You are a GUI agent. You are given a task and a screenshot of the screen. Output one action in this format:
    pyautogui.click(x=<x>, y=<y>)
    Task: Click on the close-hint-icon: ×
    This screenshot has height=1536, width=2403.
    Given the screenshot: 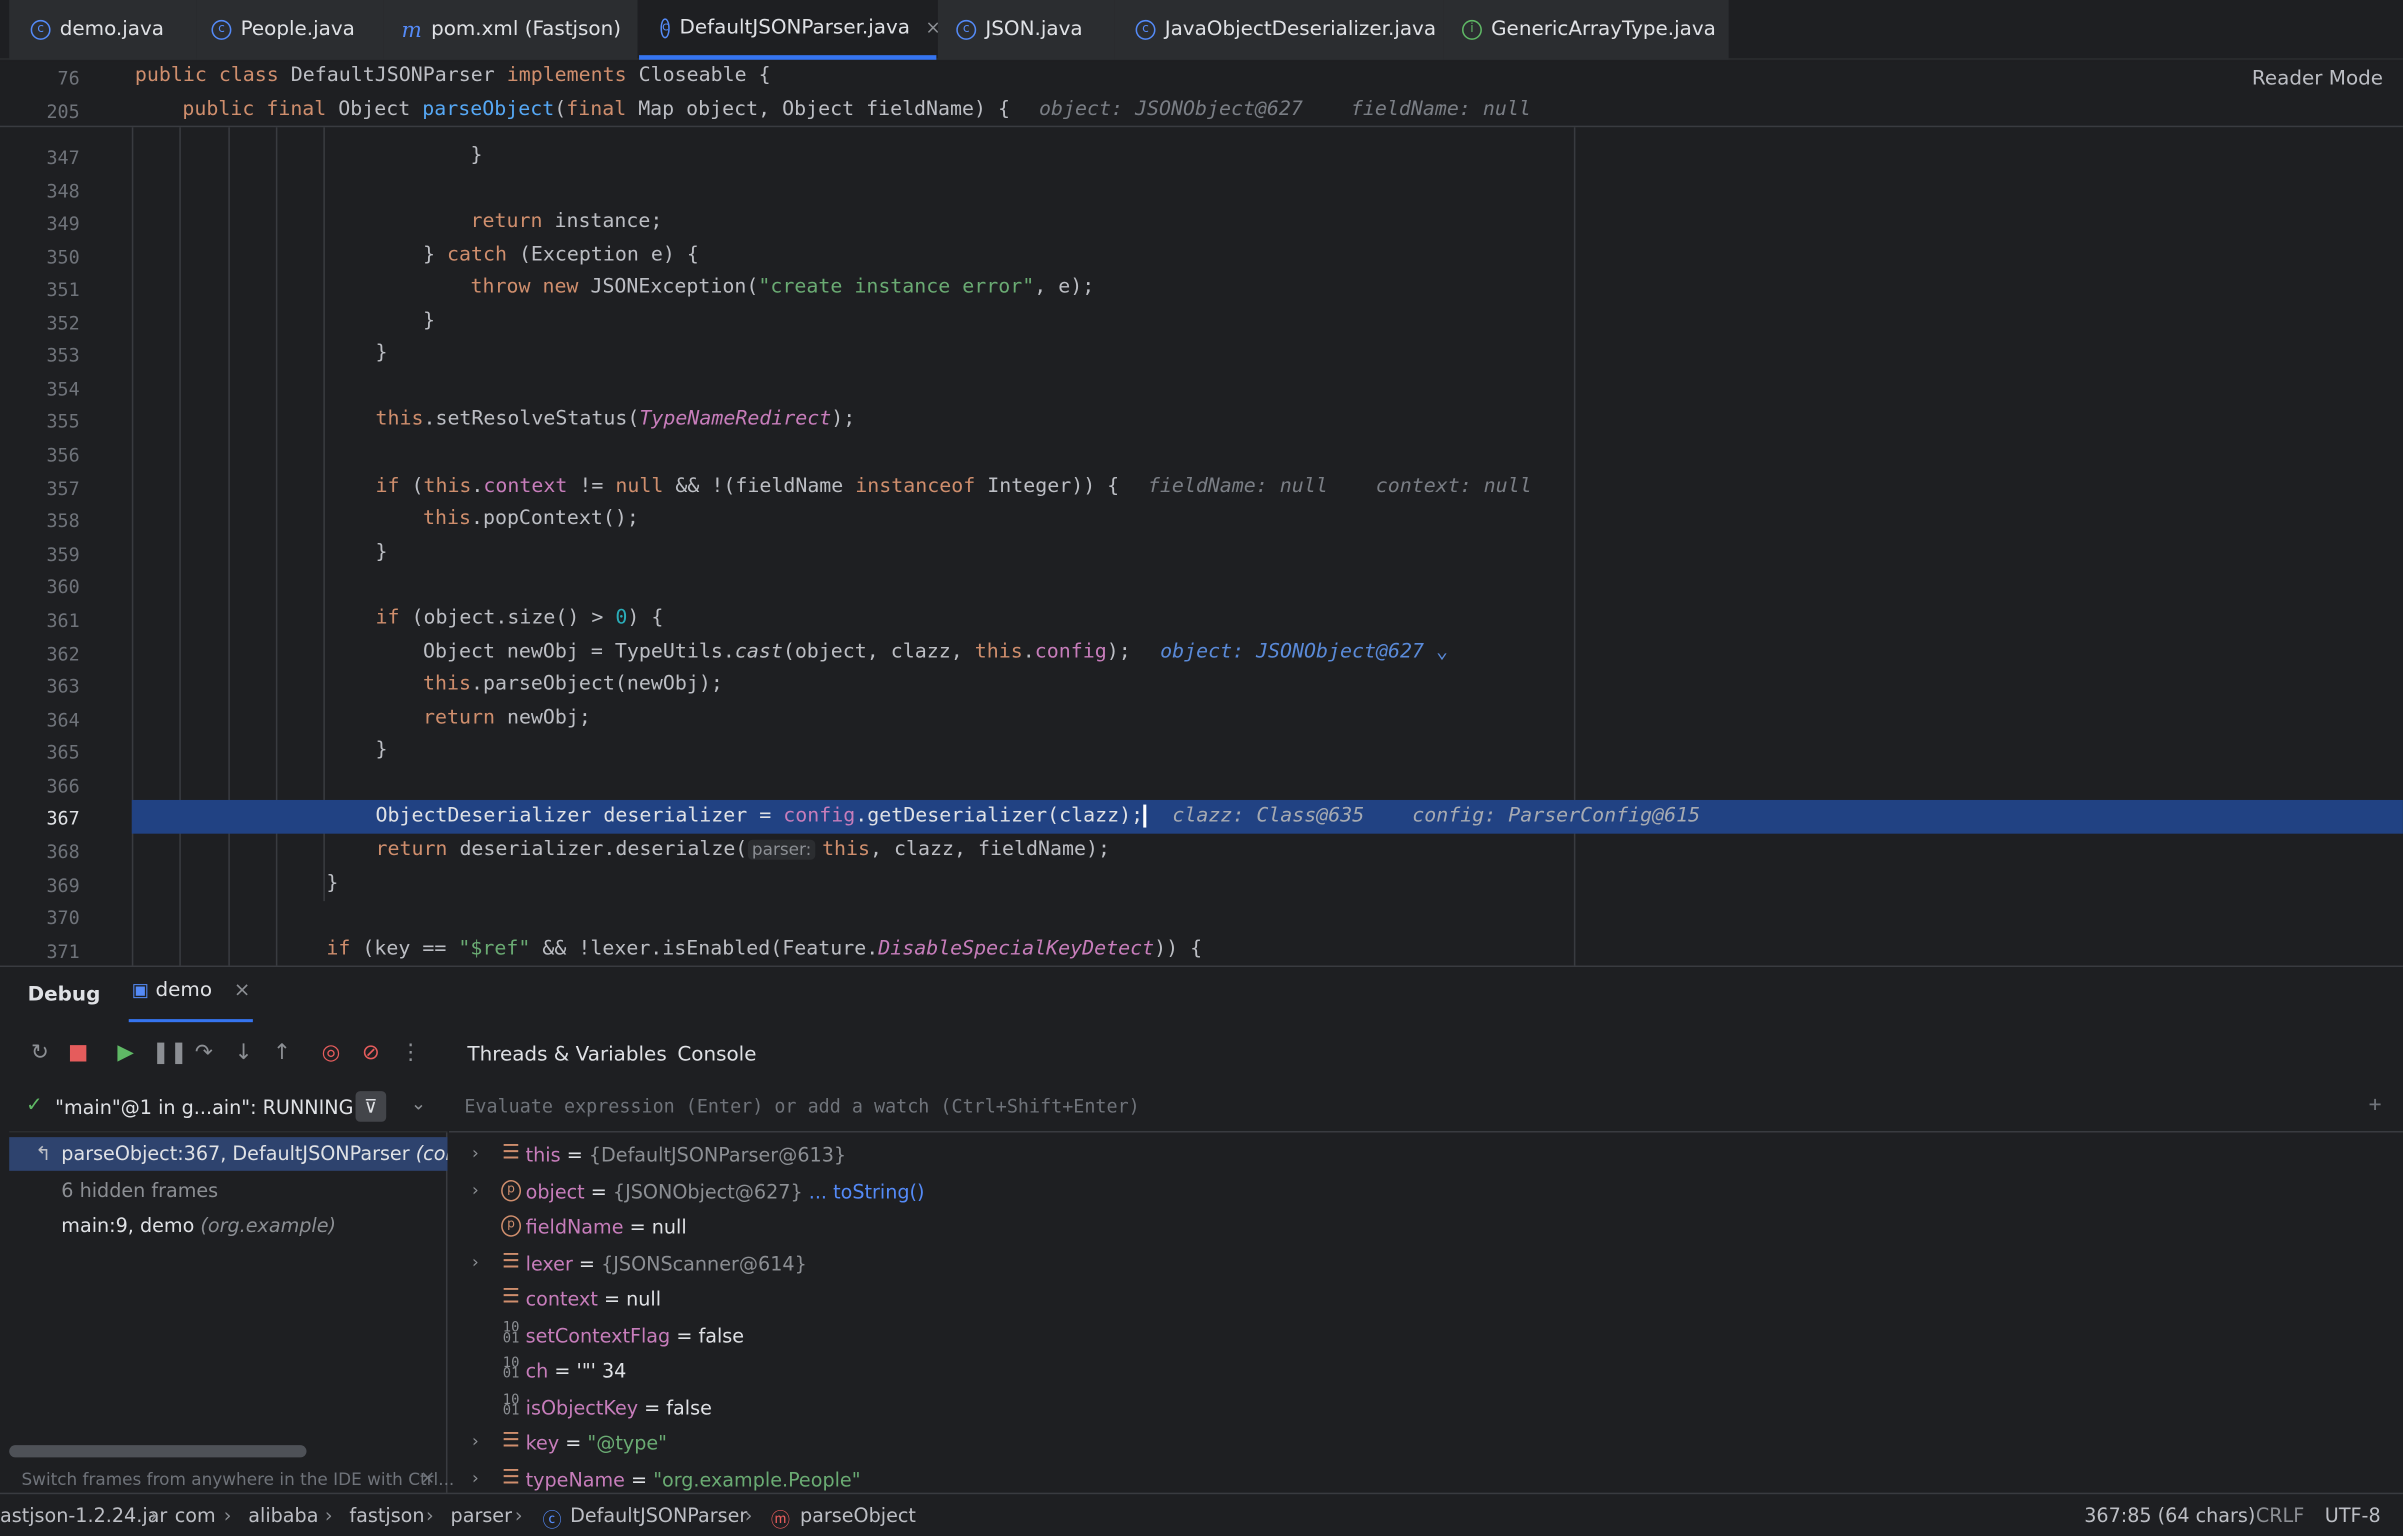 What is the action you would take?
    pyautogui.click(x=427, y=1477)
    